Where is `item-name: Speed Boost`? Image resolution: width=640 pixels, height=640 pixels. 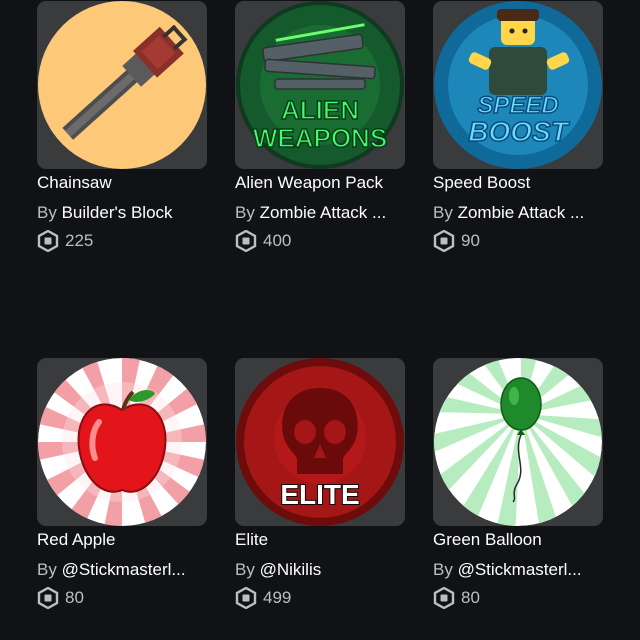
item-name: Speed Boost is located at coordinates (518, 183).